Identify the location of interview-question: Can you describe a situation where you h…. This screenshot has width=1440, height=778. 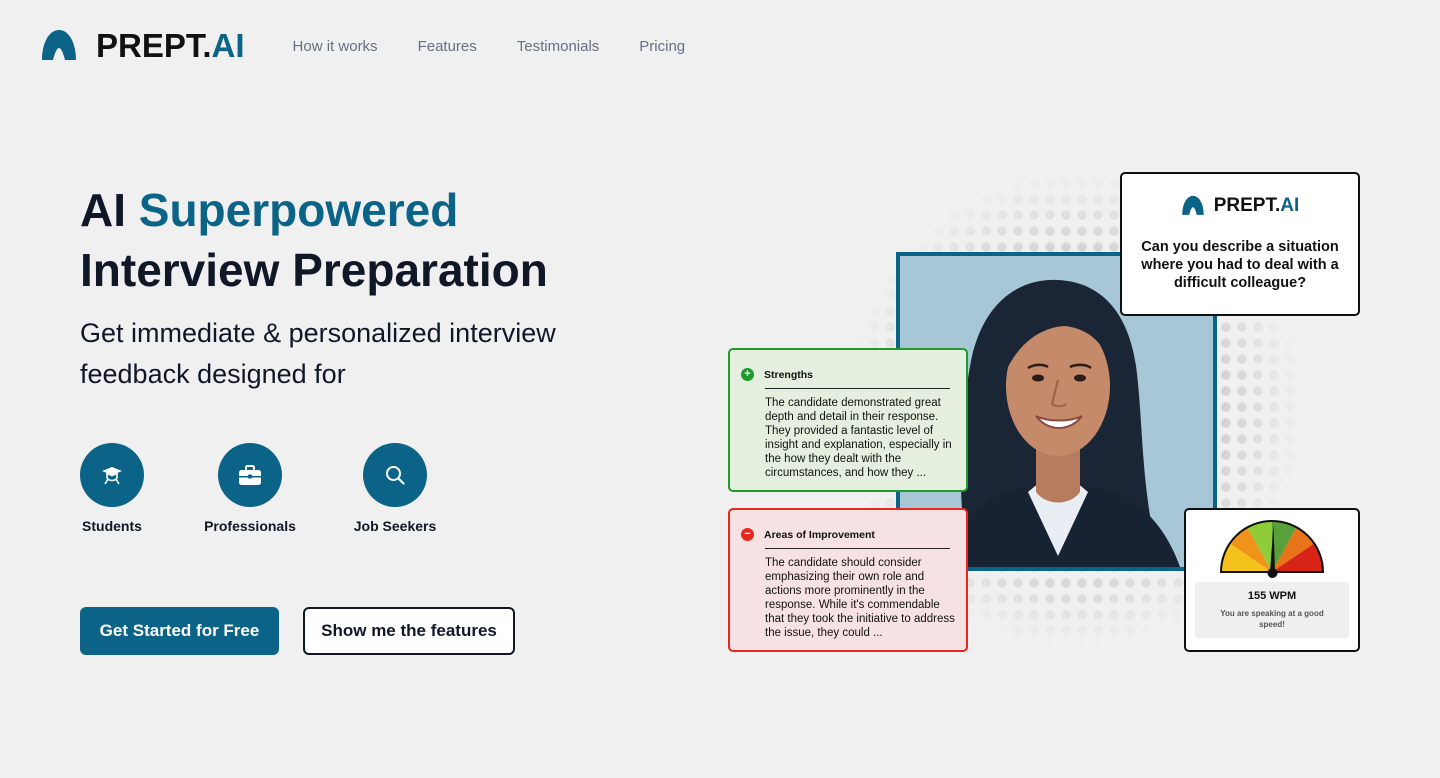
(1240, 265).